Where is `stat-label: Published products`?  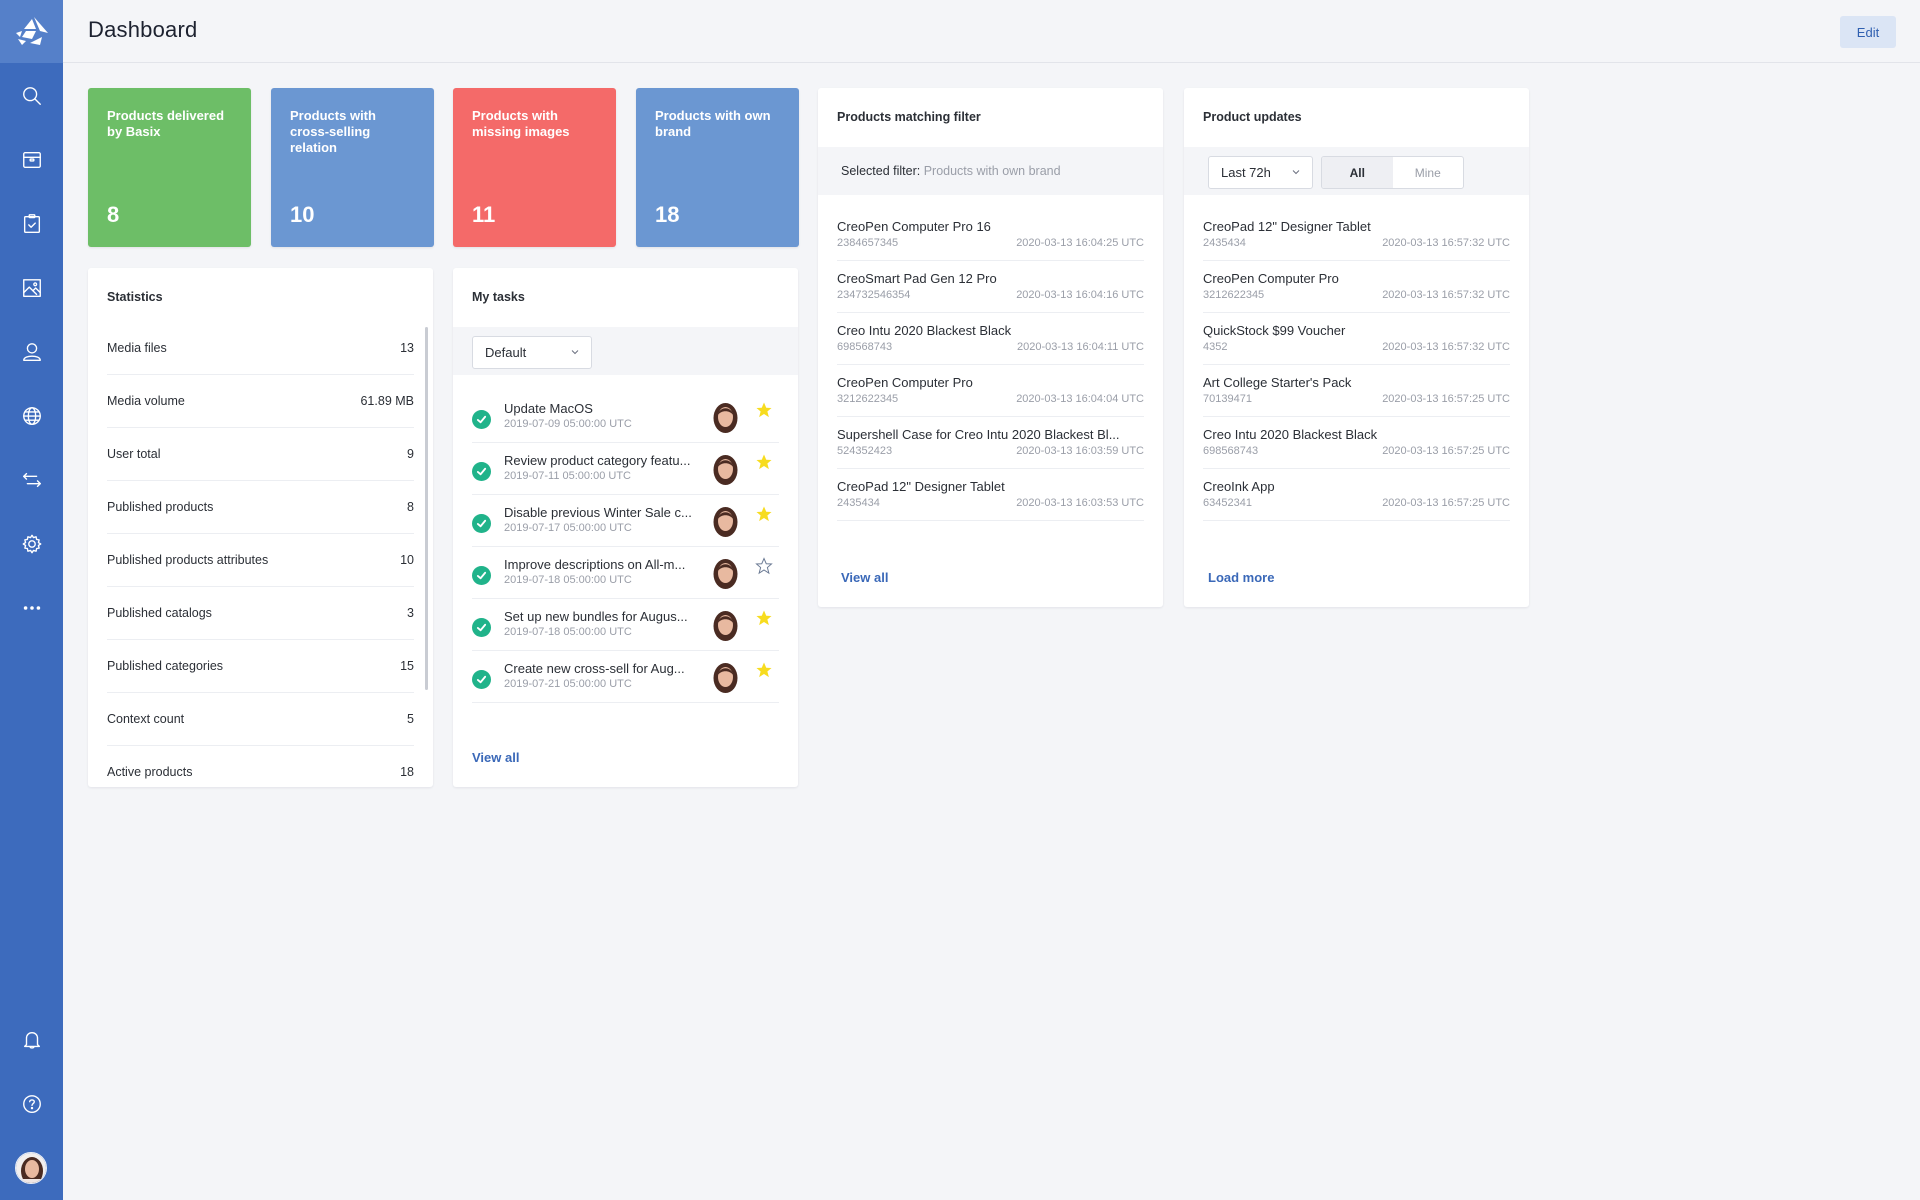 stat-label: Published products is located at coordinates (160, 507).